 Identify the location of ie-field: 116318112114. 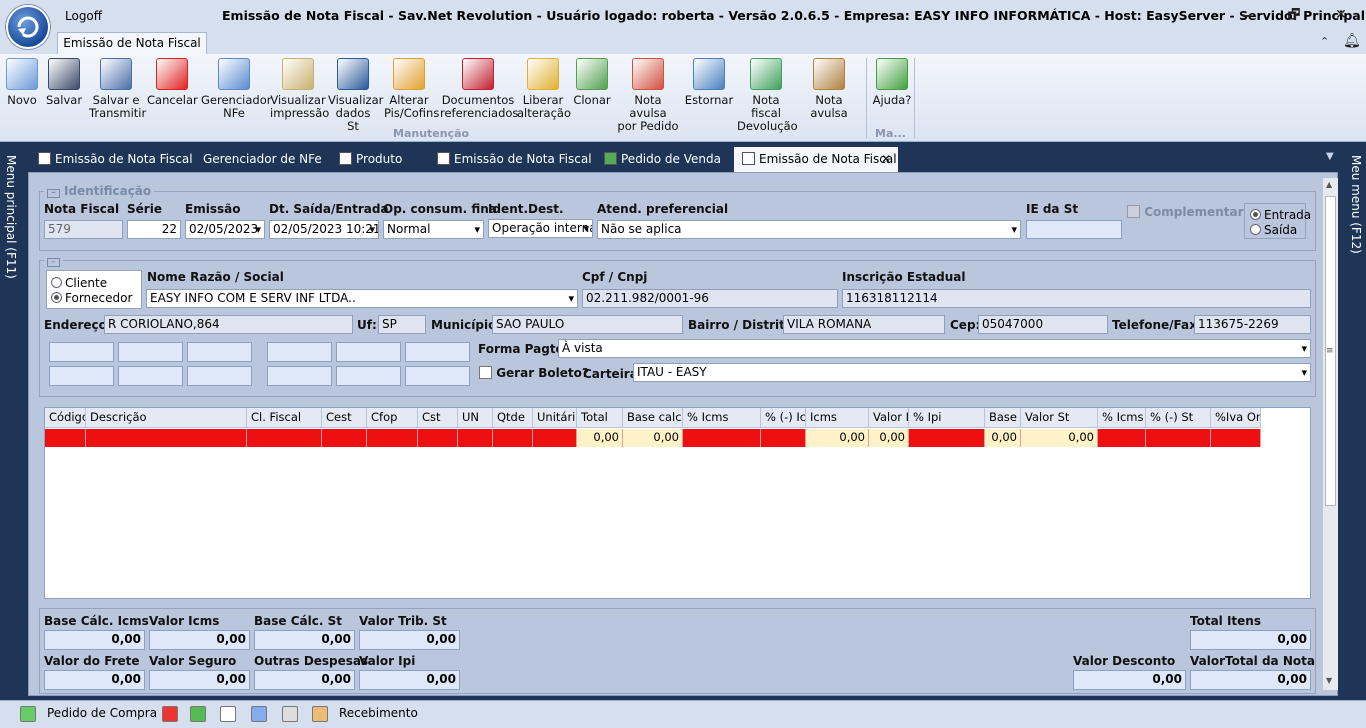
(1076, 298).